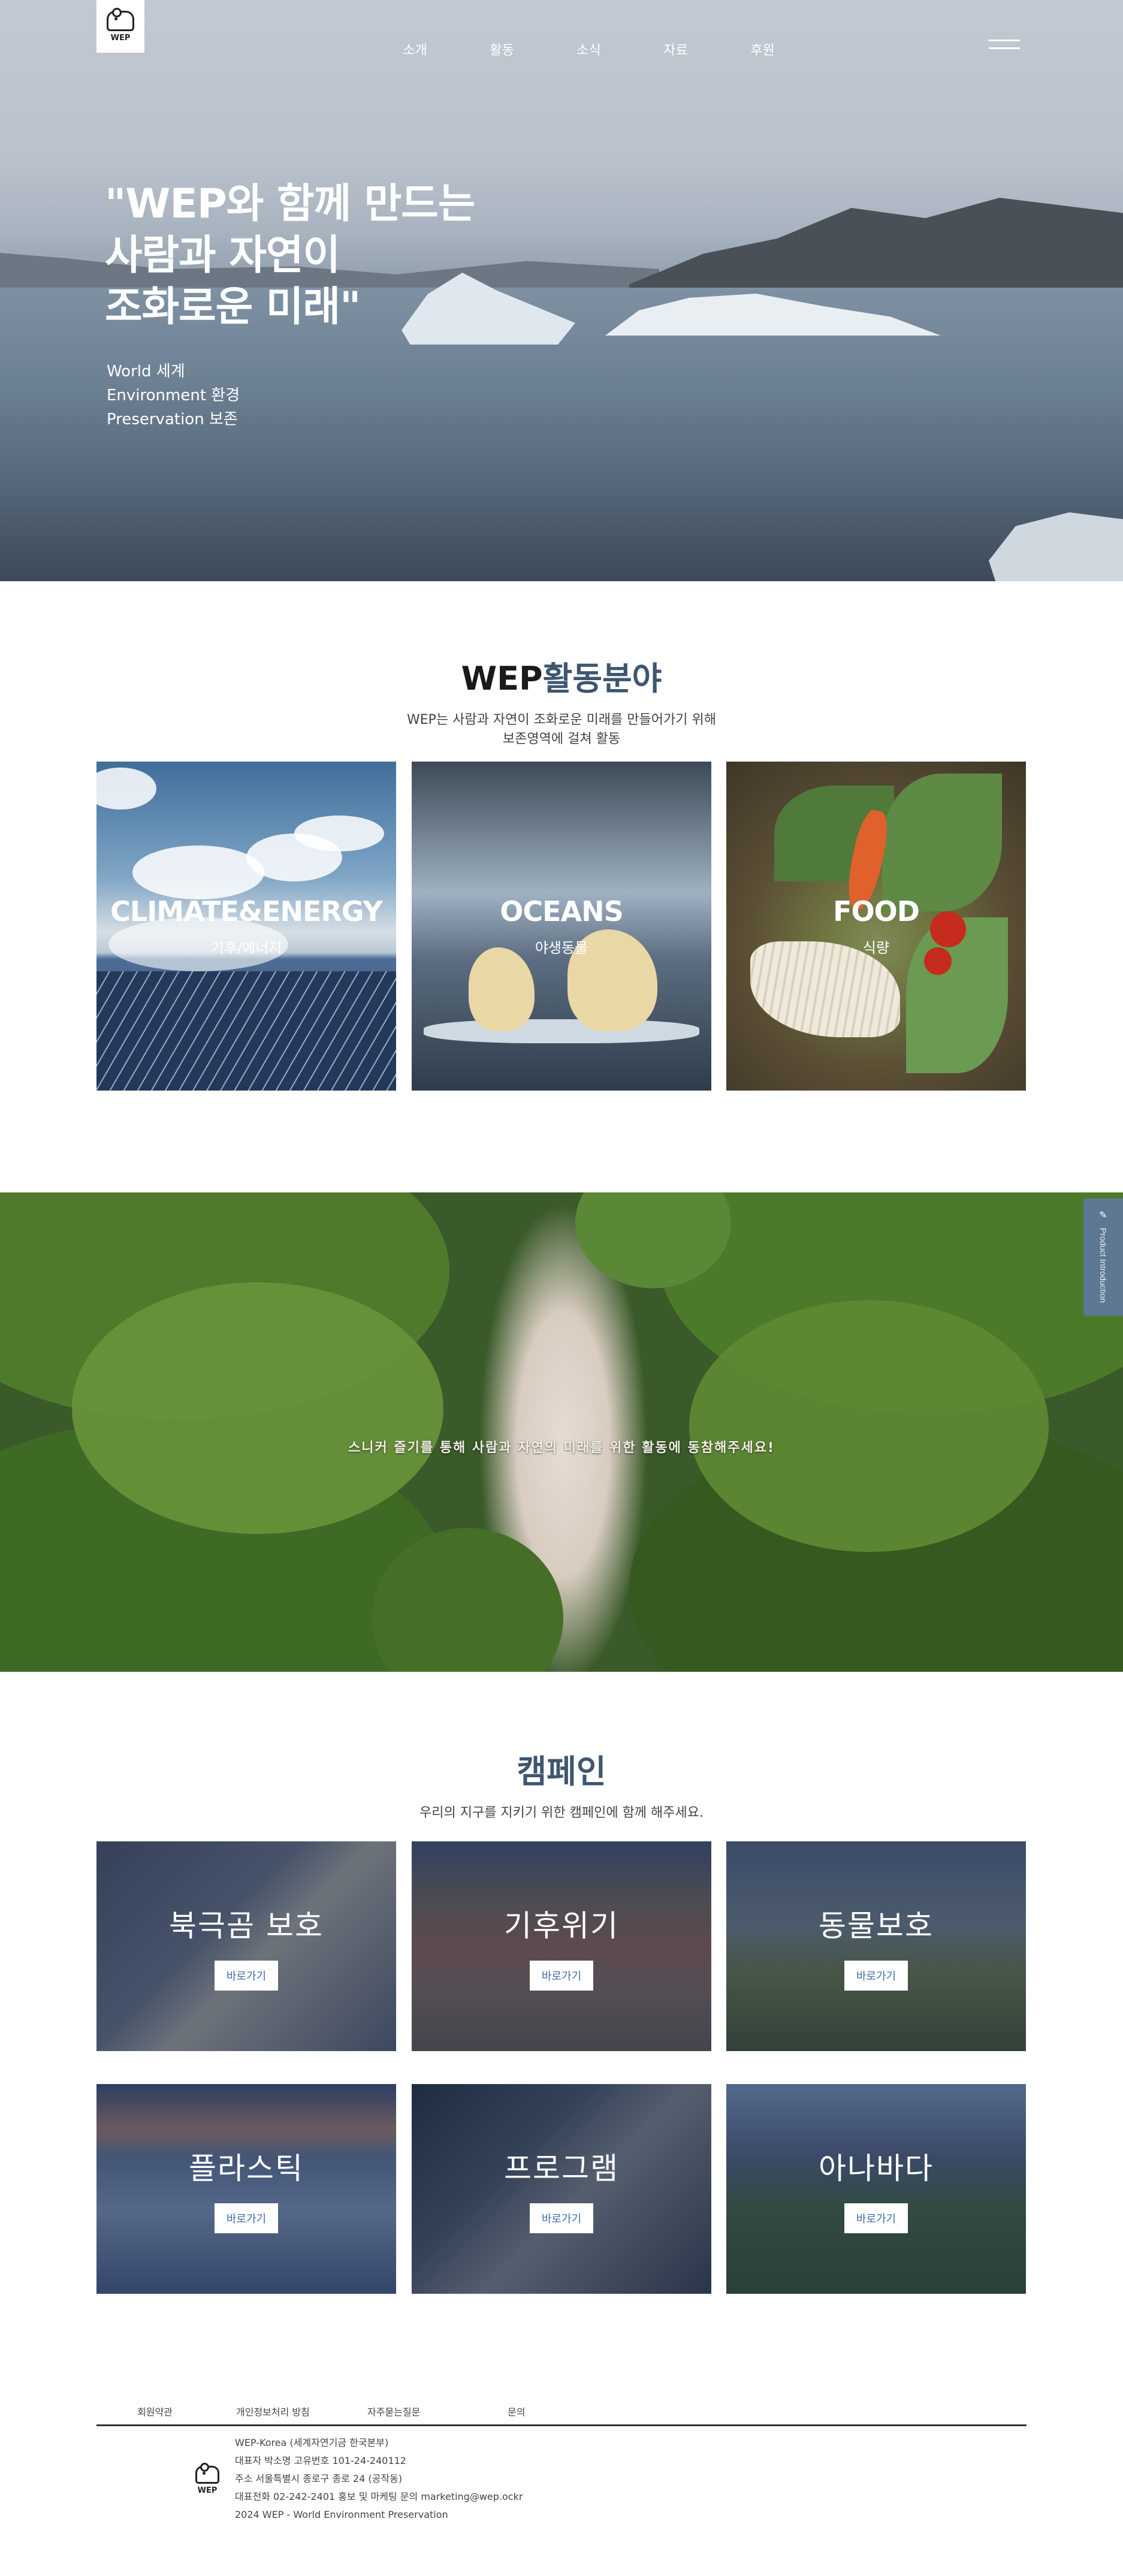 Image resolution: width=1123 pixels, height=2576 pixels. I want to click on activity-title-blue: 활동분야, so click(602, 679).